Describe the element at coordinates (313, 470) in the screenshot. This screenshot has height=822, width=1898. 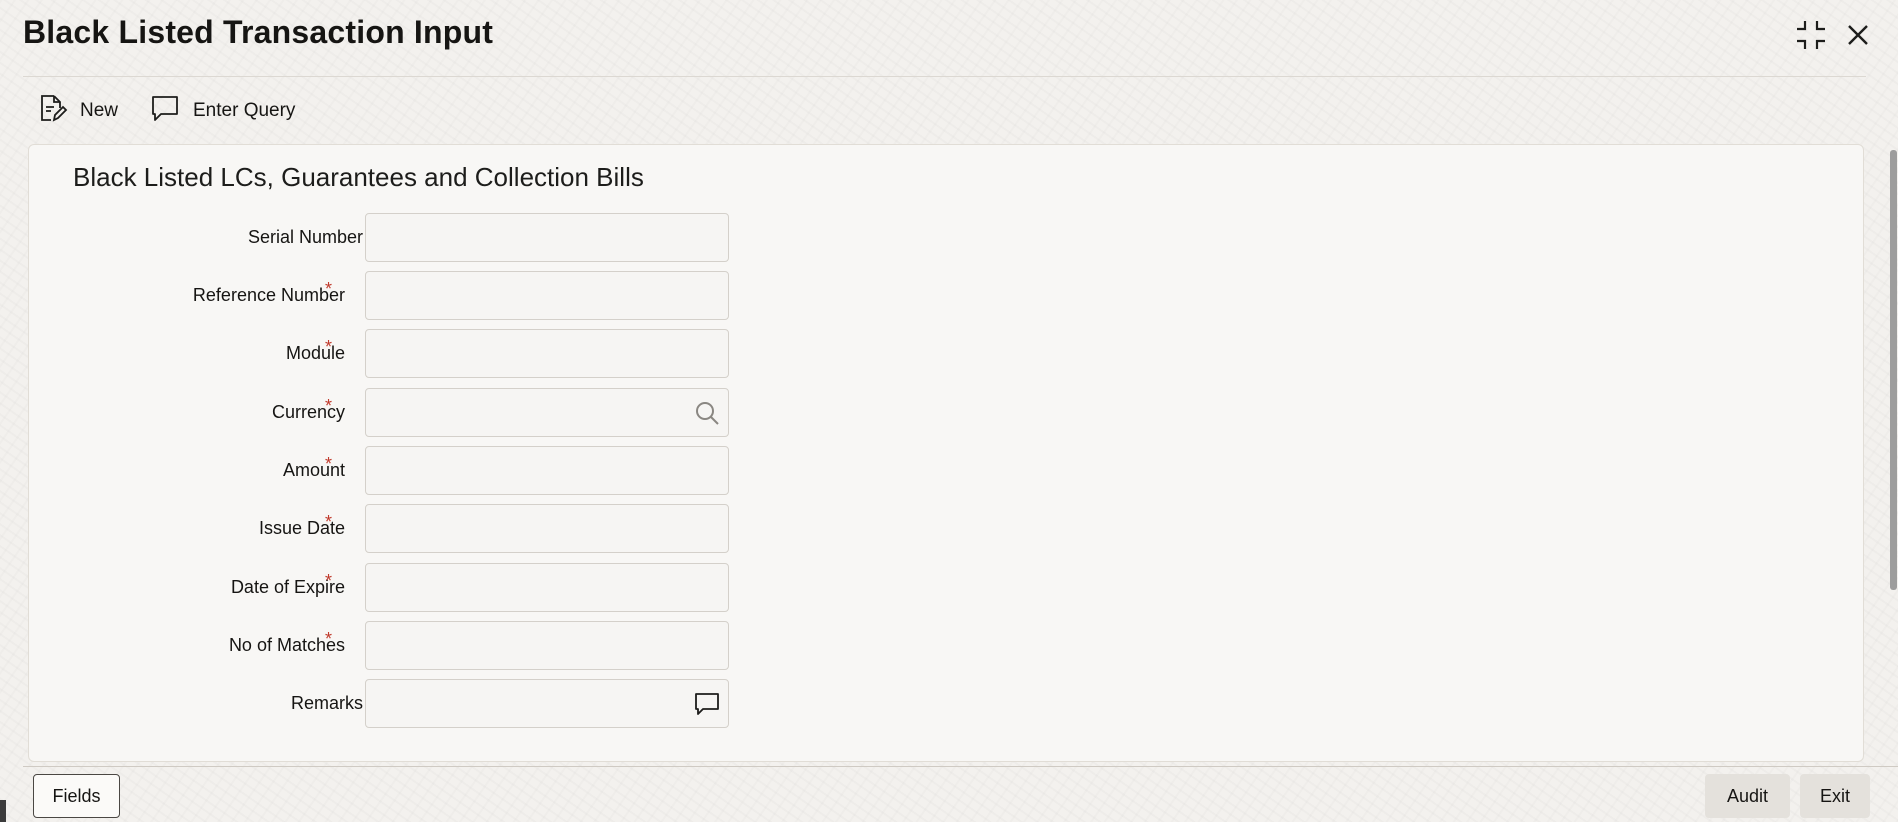
I see `amount-label: Amount` at that location.